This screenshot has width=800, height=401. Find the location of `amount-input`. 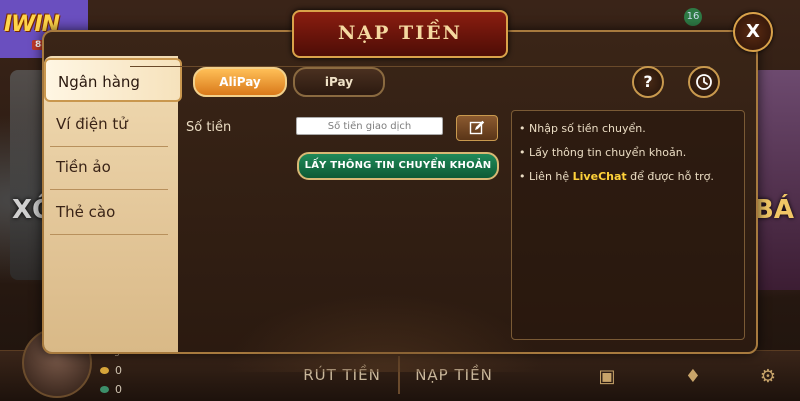

amount-input is located at coordinates (369, 126).